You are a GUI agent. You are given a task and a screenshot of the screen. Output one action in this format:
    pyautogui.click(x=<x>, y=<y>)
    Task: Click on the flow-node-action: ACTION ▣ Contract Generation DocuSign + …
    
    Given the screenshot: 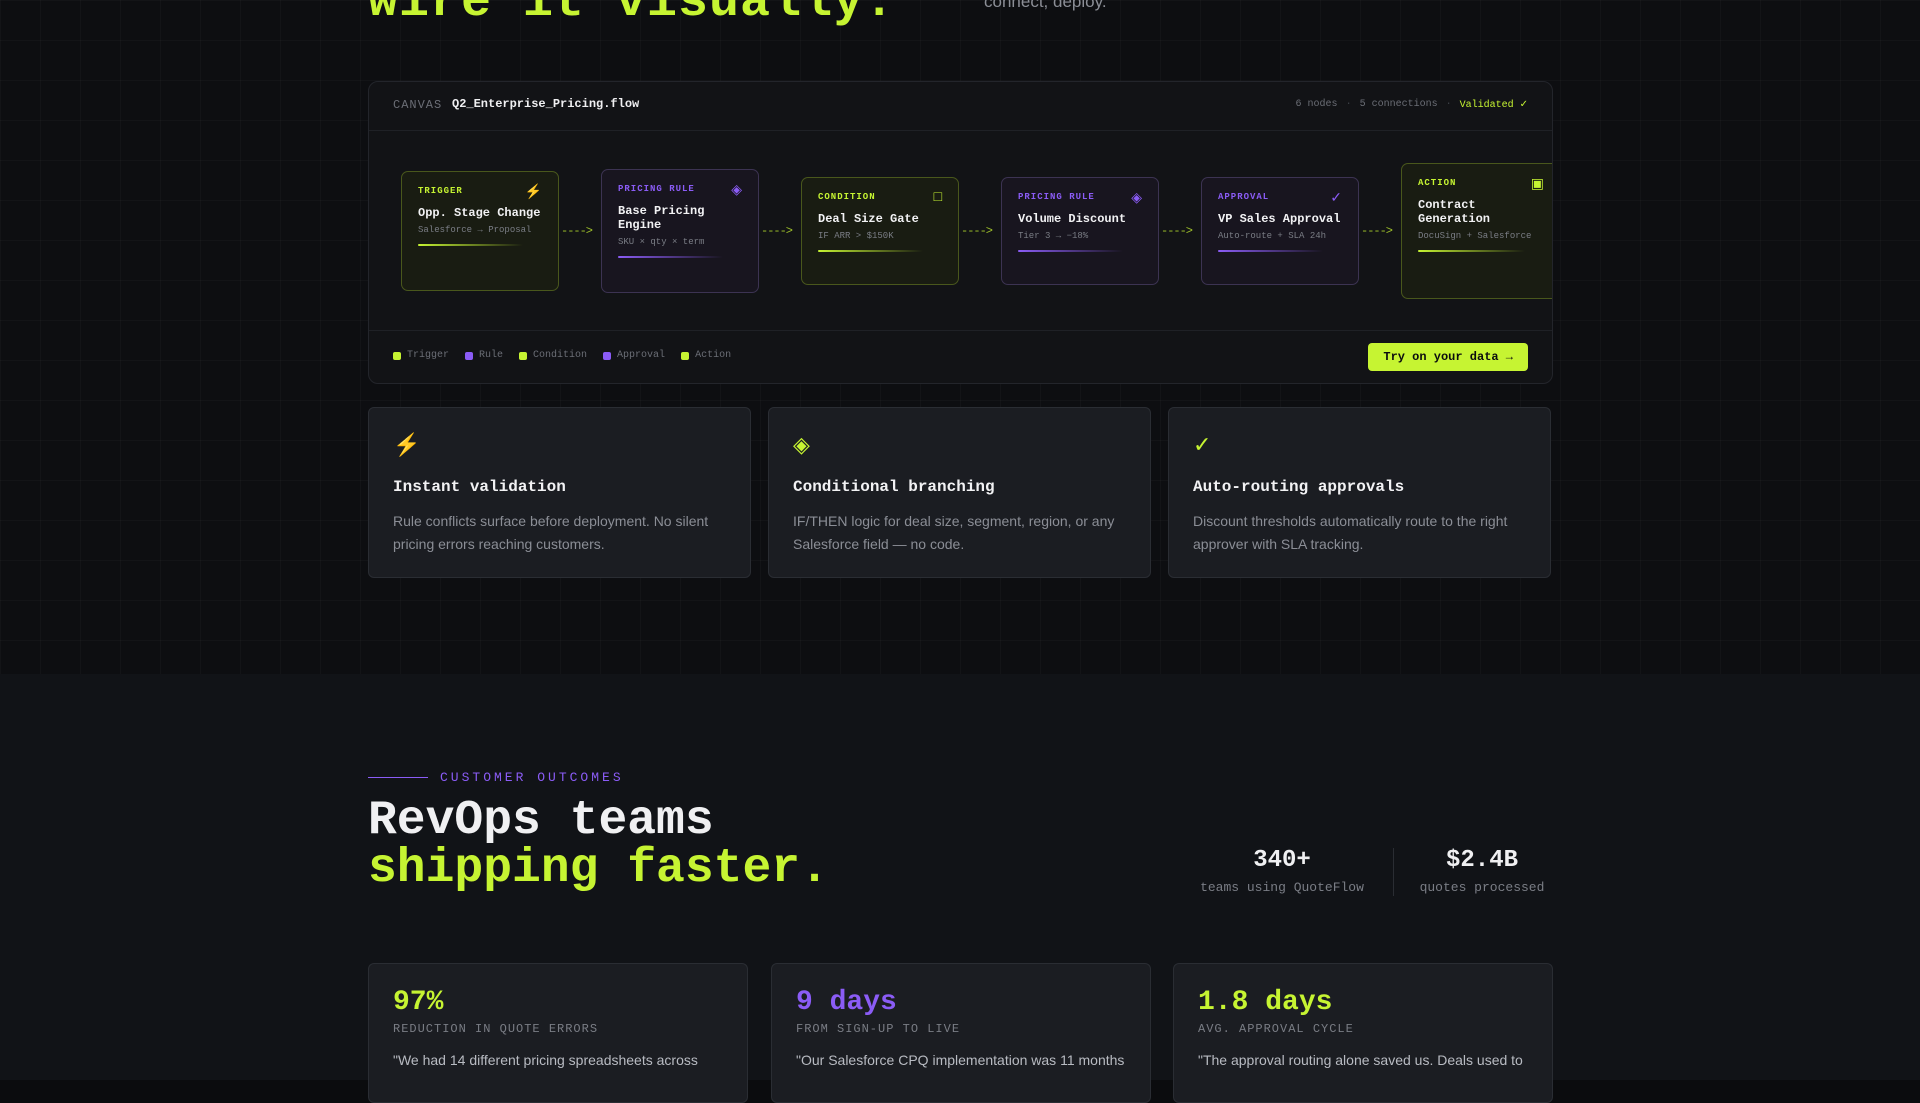 What is the action you would take?
    pyautogui.click(x=1476, y=231)
    